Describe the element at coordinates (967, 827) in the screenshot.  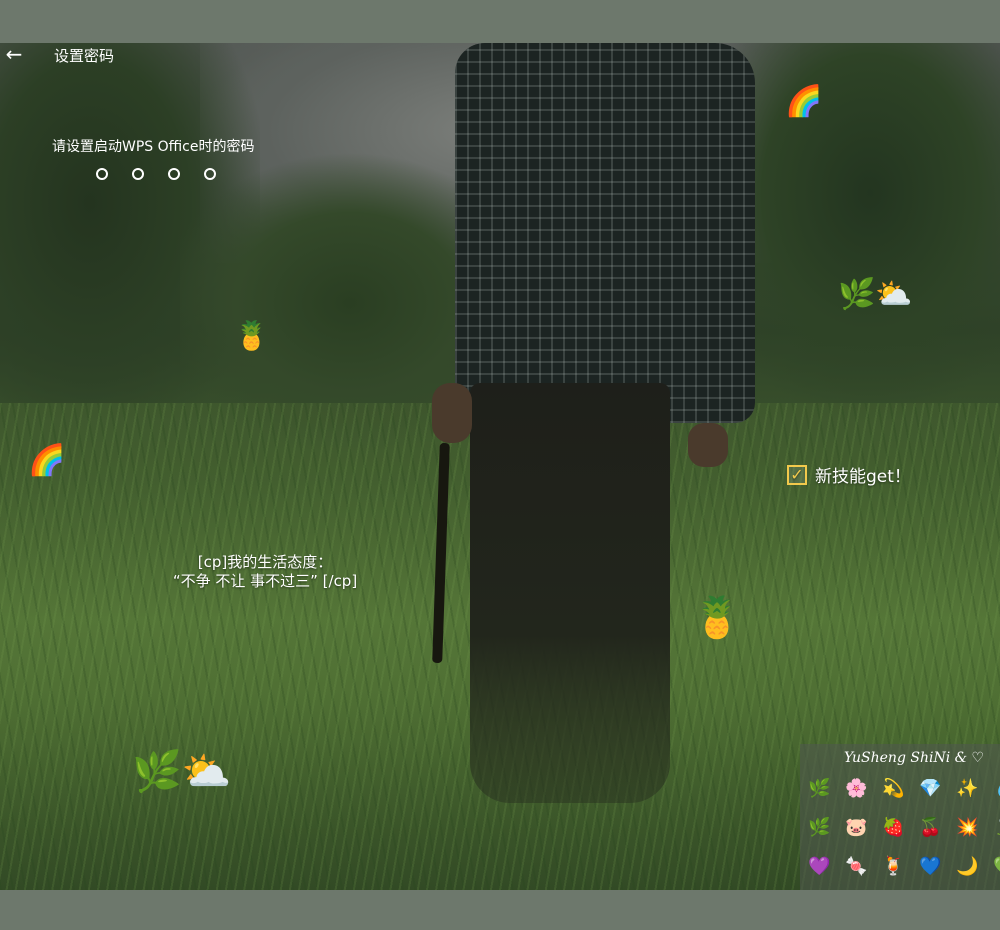
I see `emoji-cell: 💥` at that location.